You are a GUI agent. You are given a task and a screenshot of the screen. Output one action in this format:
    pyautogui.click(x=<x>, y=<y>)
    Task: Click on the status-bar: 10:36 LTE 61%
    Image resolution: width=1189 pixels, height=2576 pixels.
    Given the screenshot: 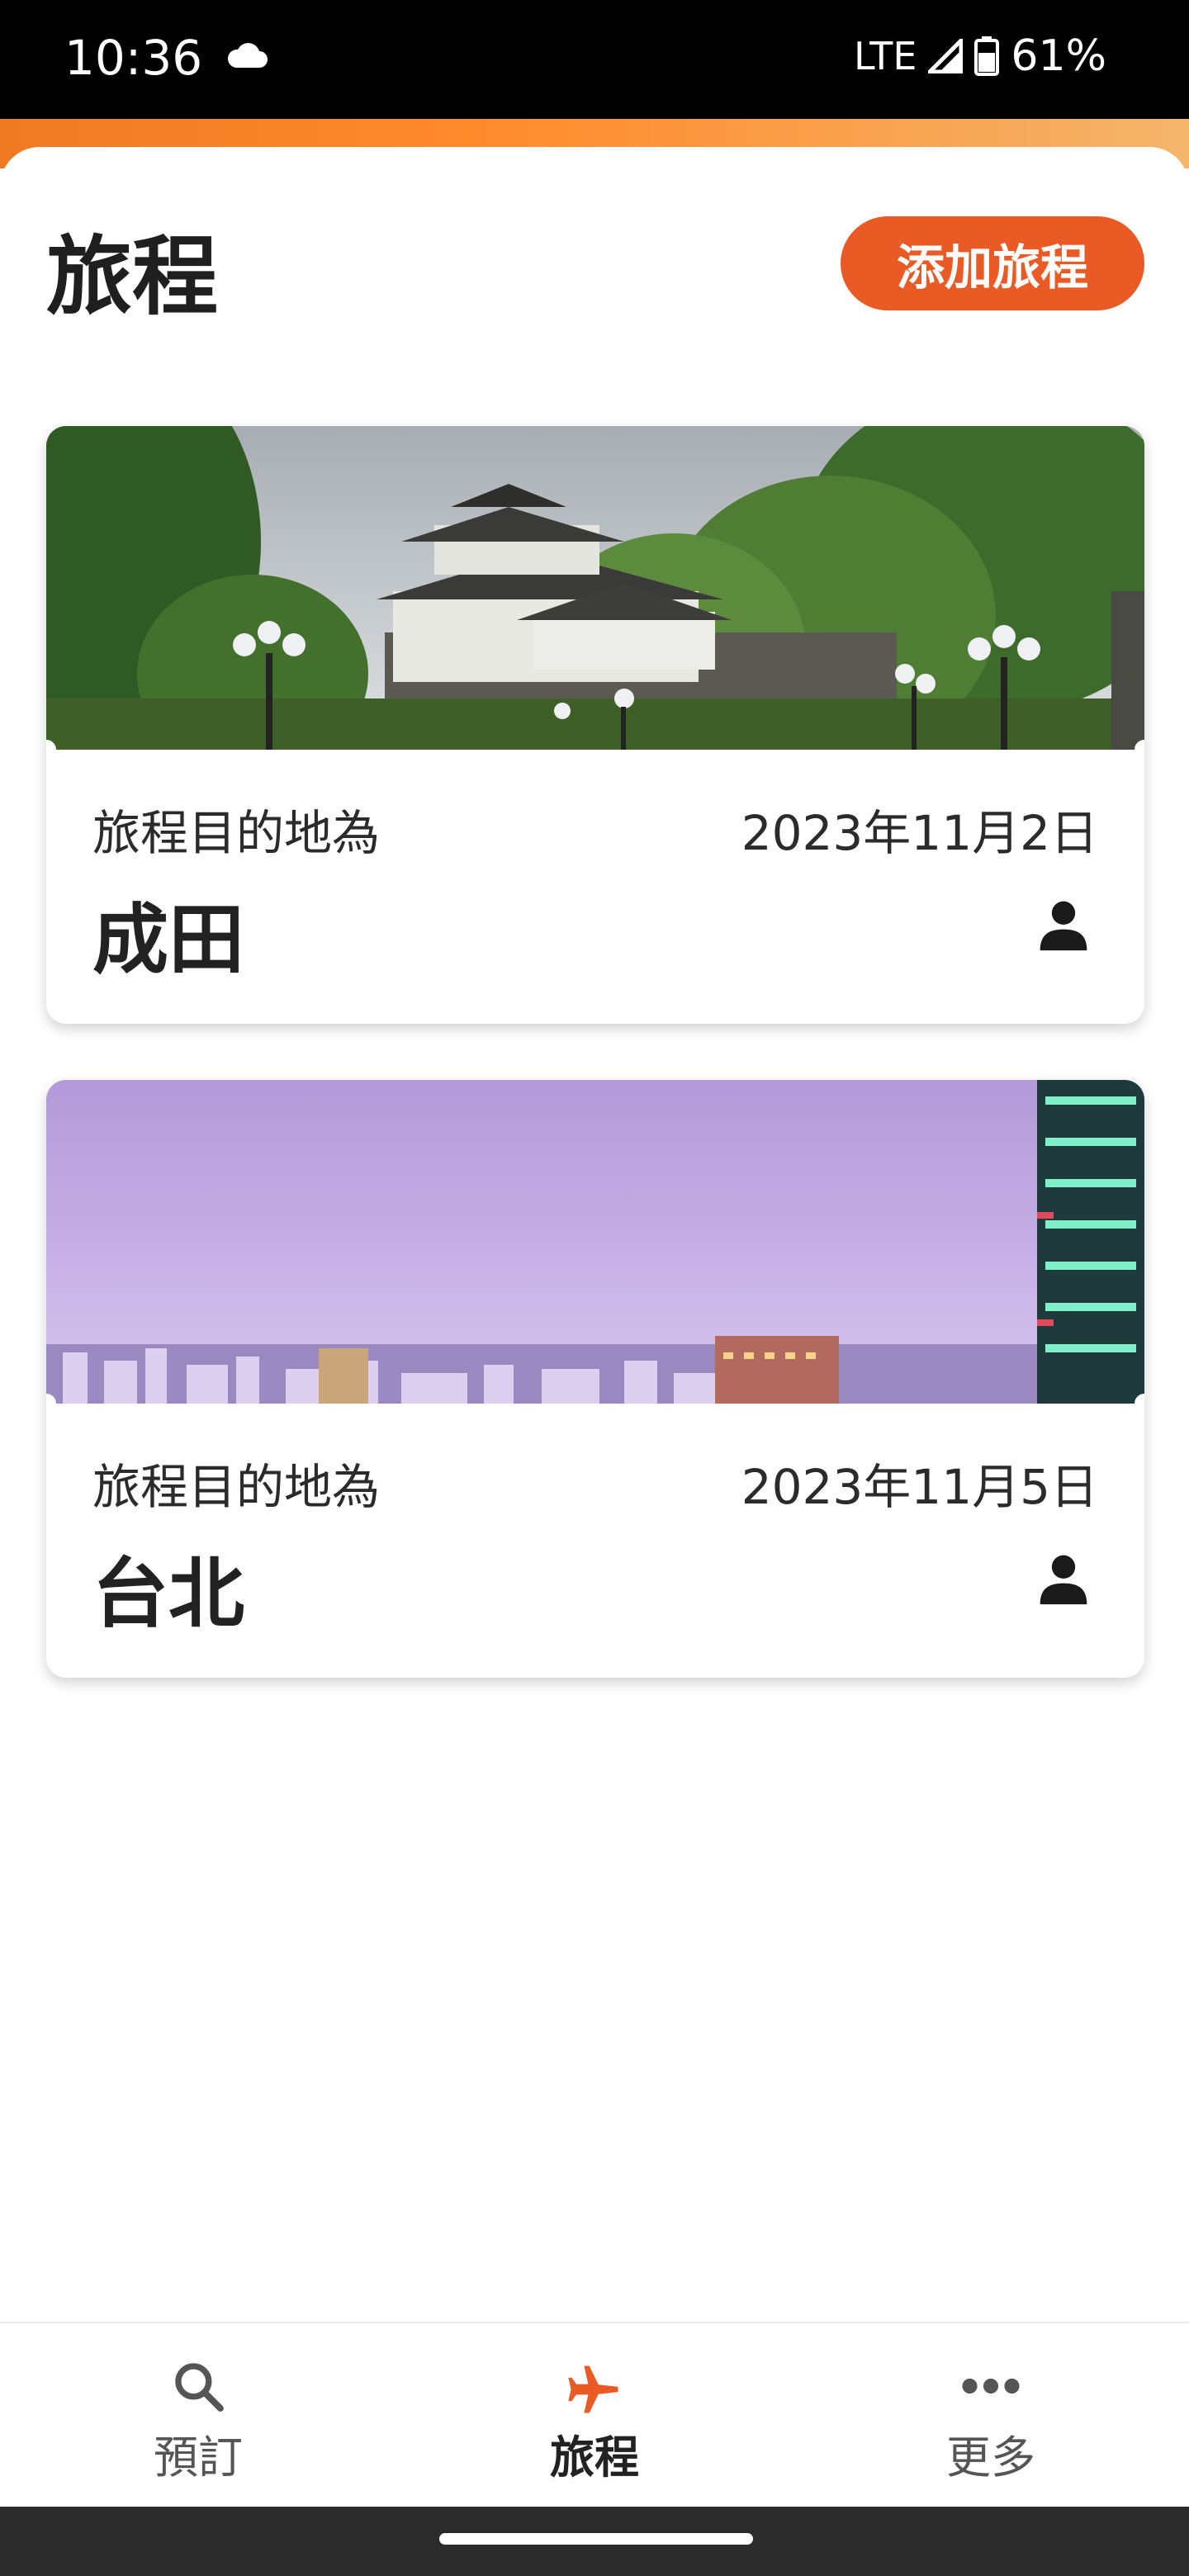 What is the action you would take?
    pyautogui.click(x=594, y=59)
    